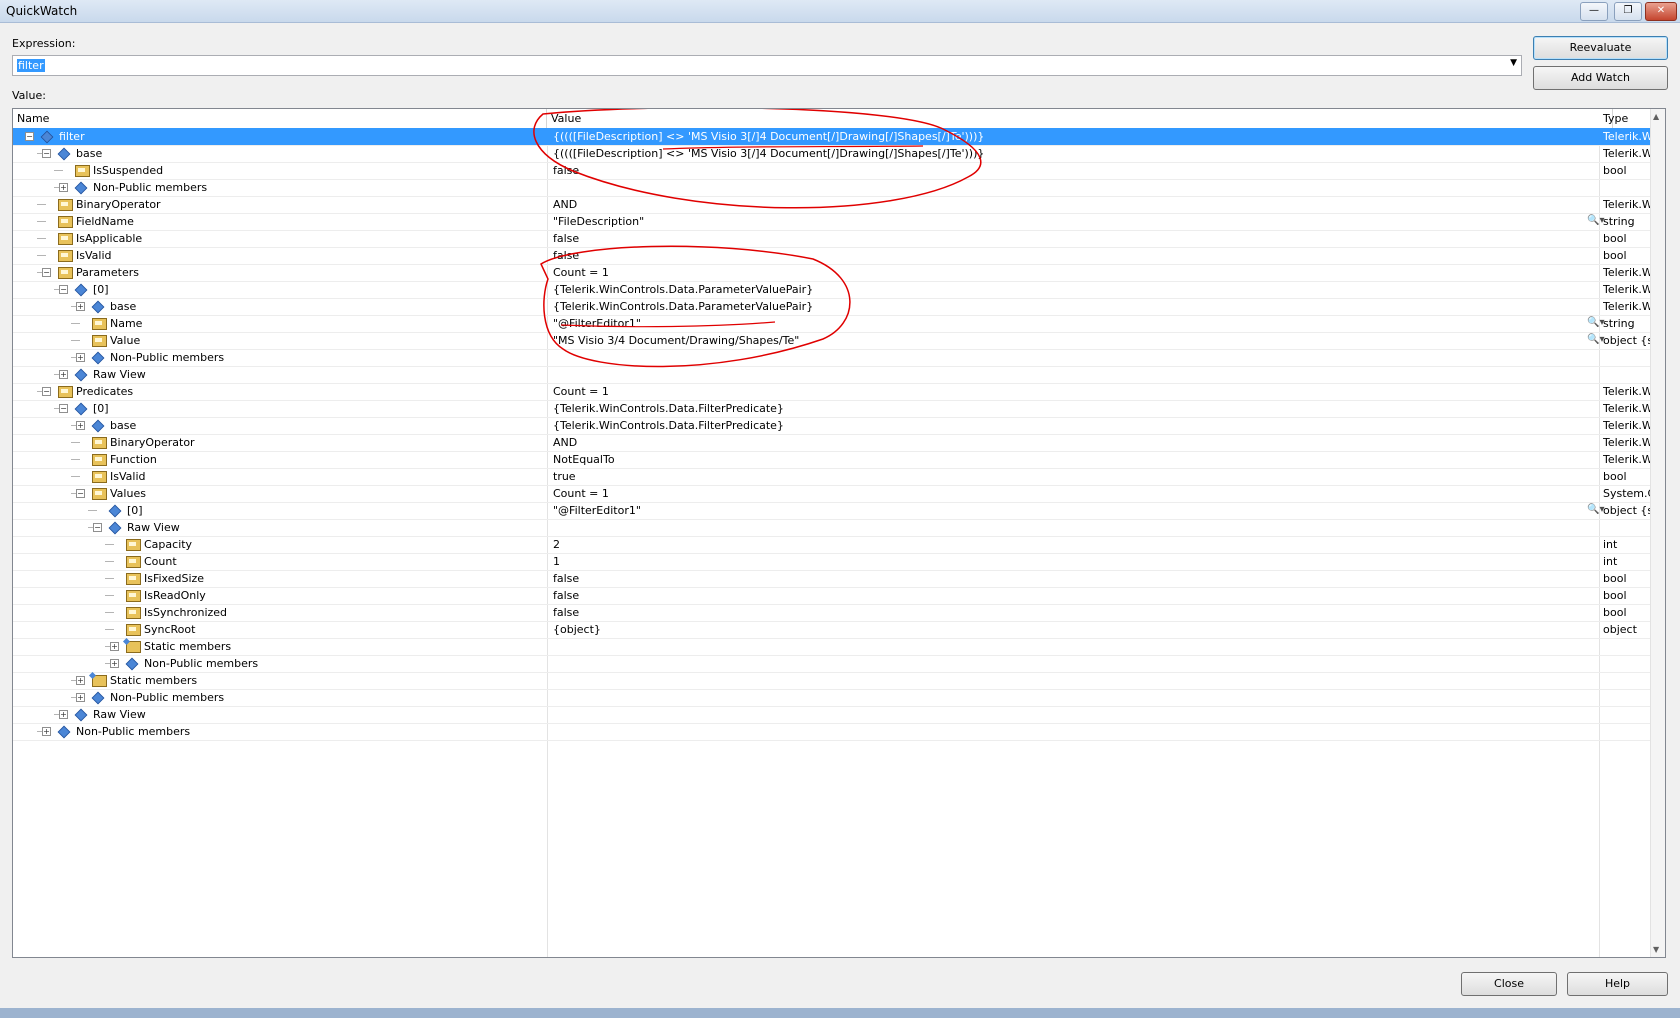  I want to click on scroll-up-icon: ▲, so click(1656, 116).